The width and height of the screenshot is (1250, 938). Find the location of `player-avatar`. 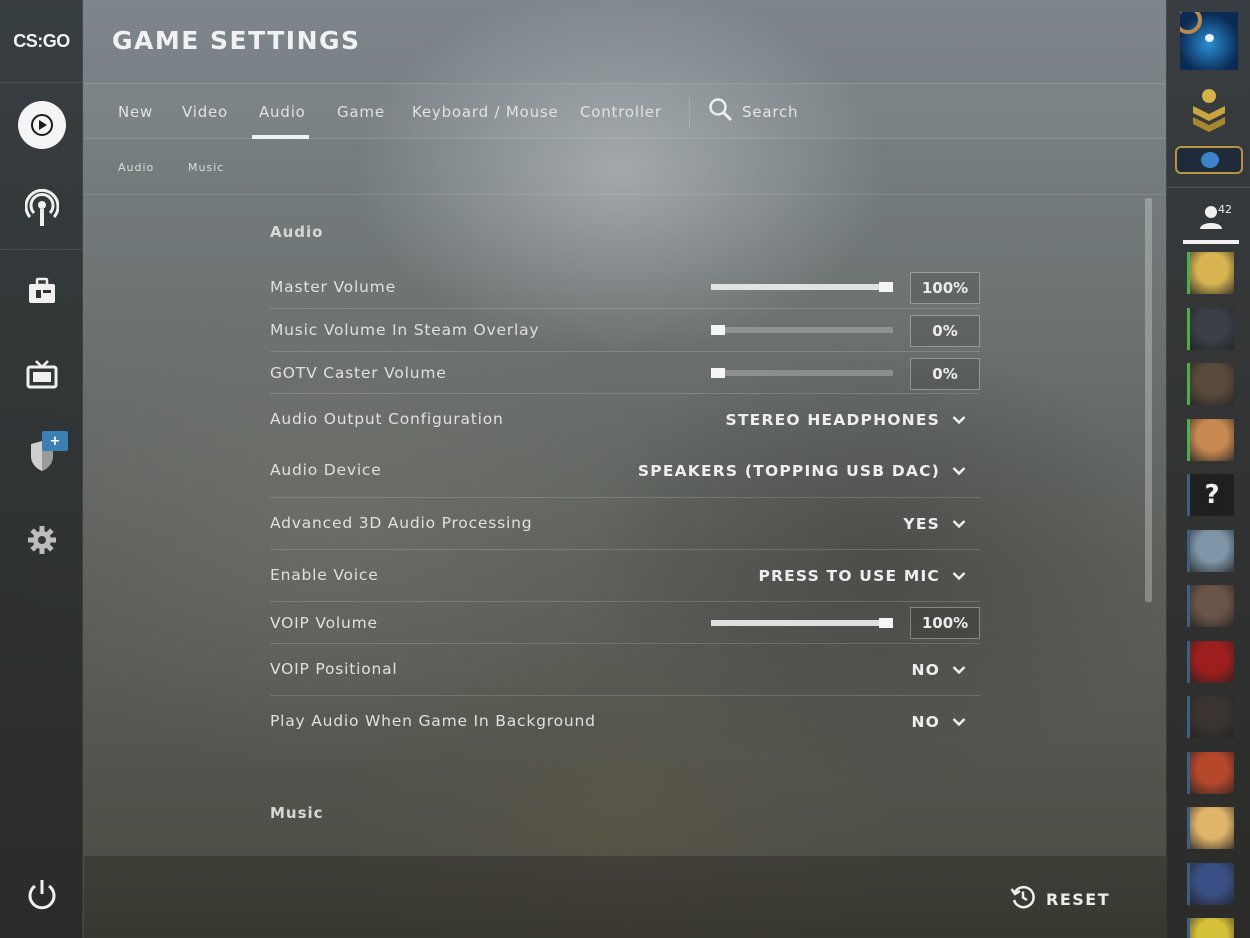

player-avatar is located at coordinates (1209, 41).